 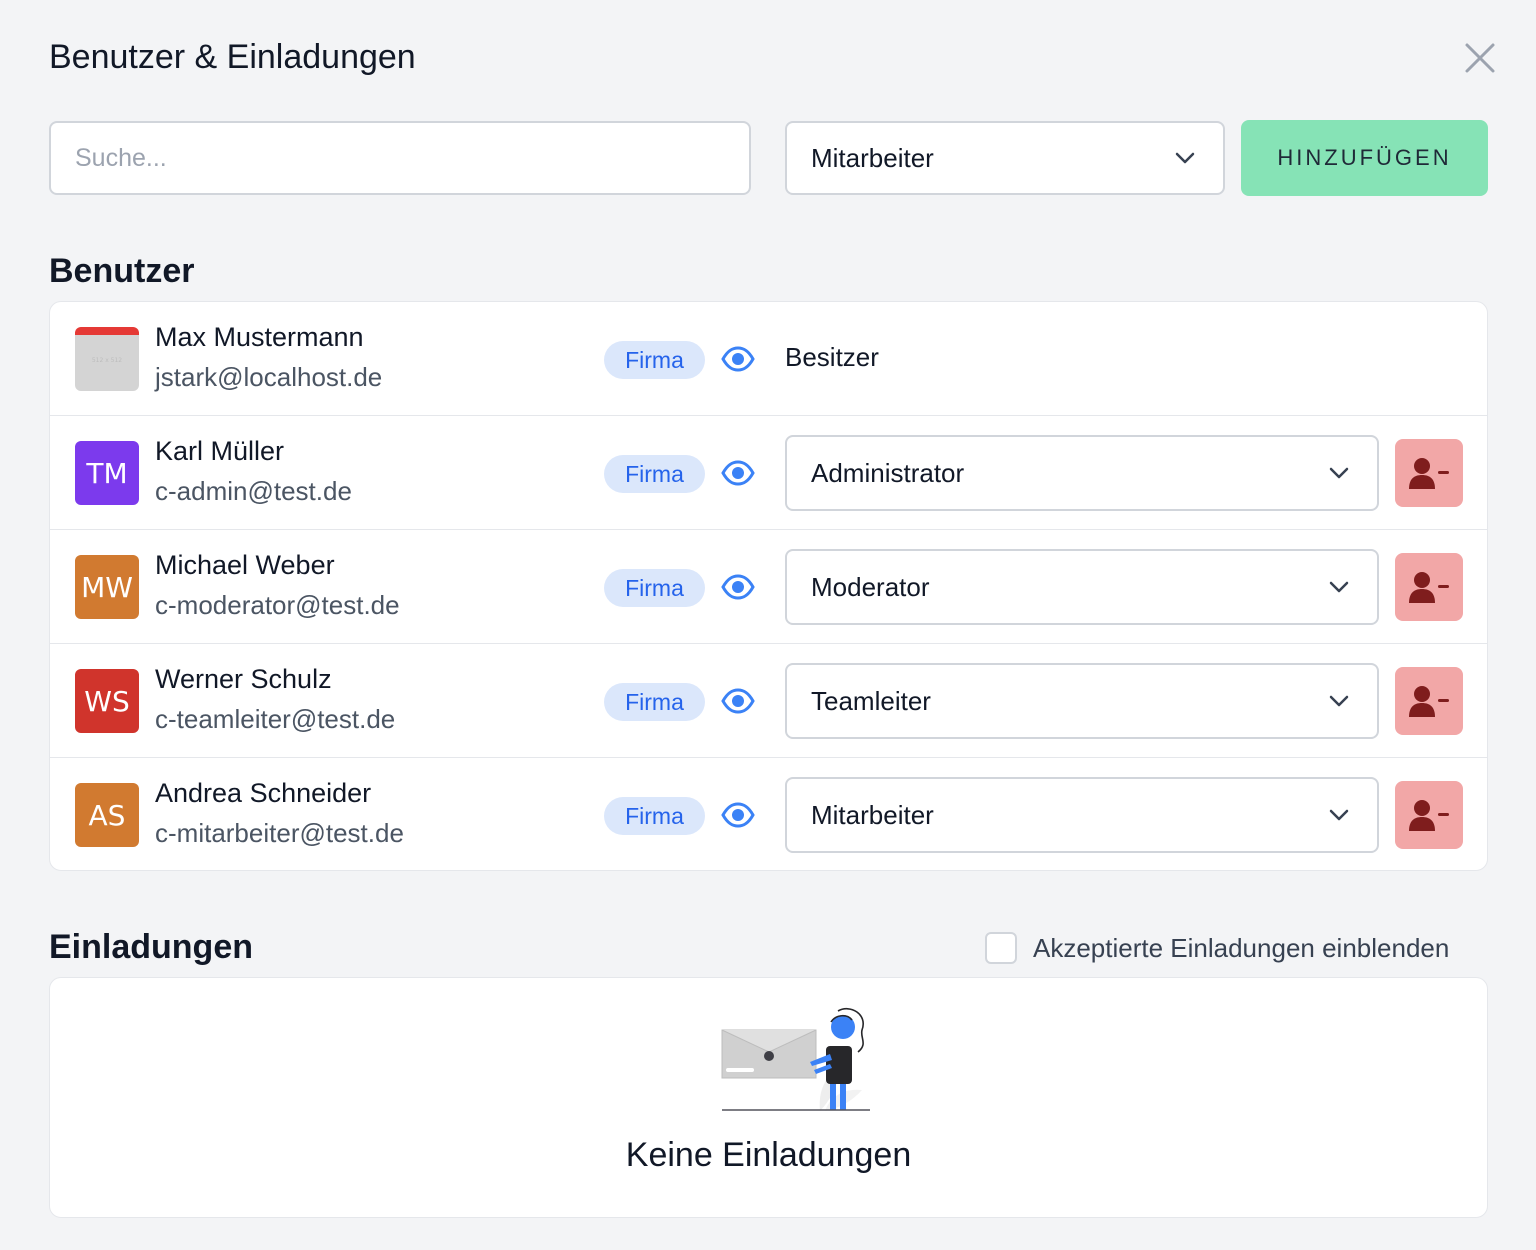 What do you see at coordinates (263, 793) in the screenshot?
I see `user-name: Andrea Schneider` at bounding box center [263, 793].